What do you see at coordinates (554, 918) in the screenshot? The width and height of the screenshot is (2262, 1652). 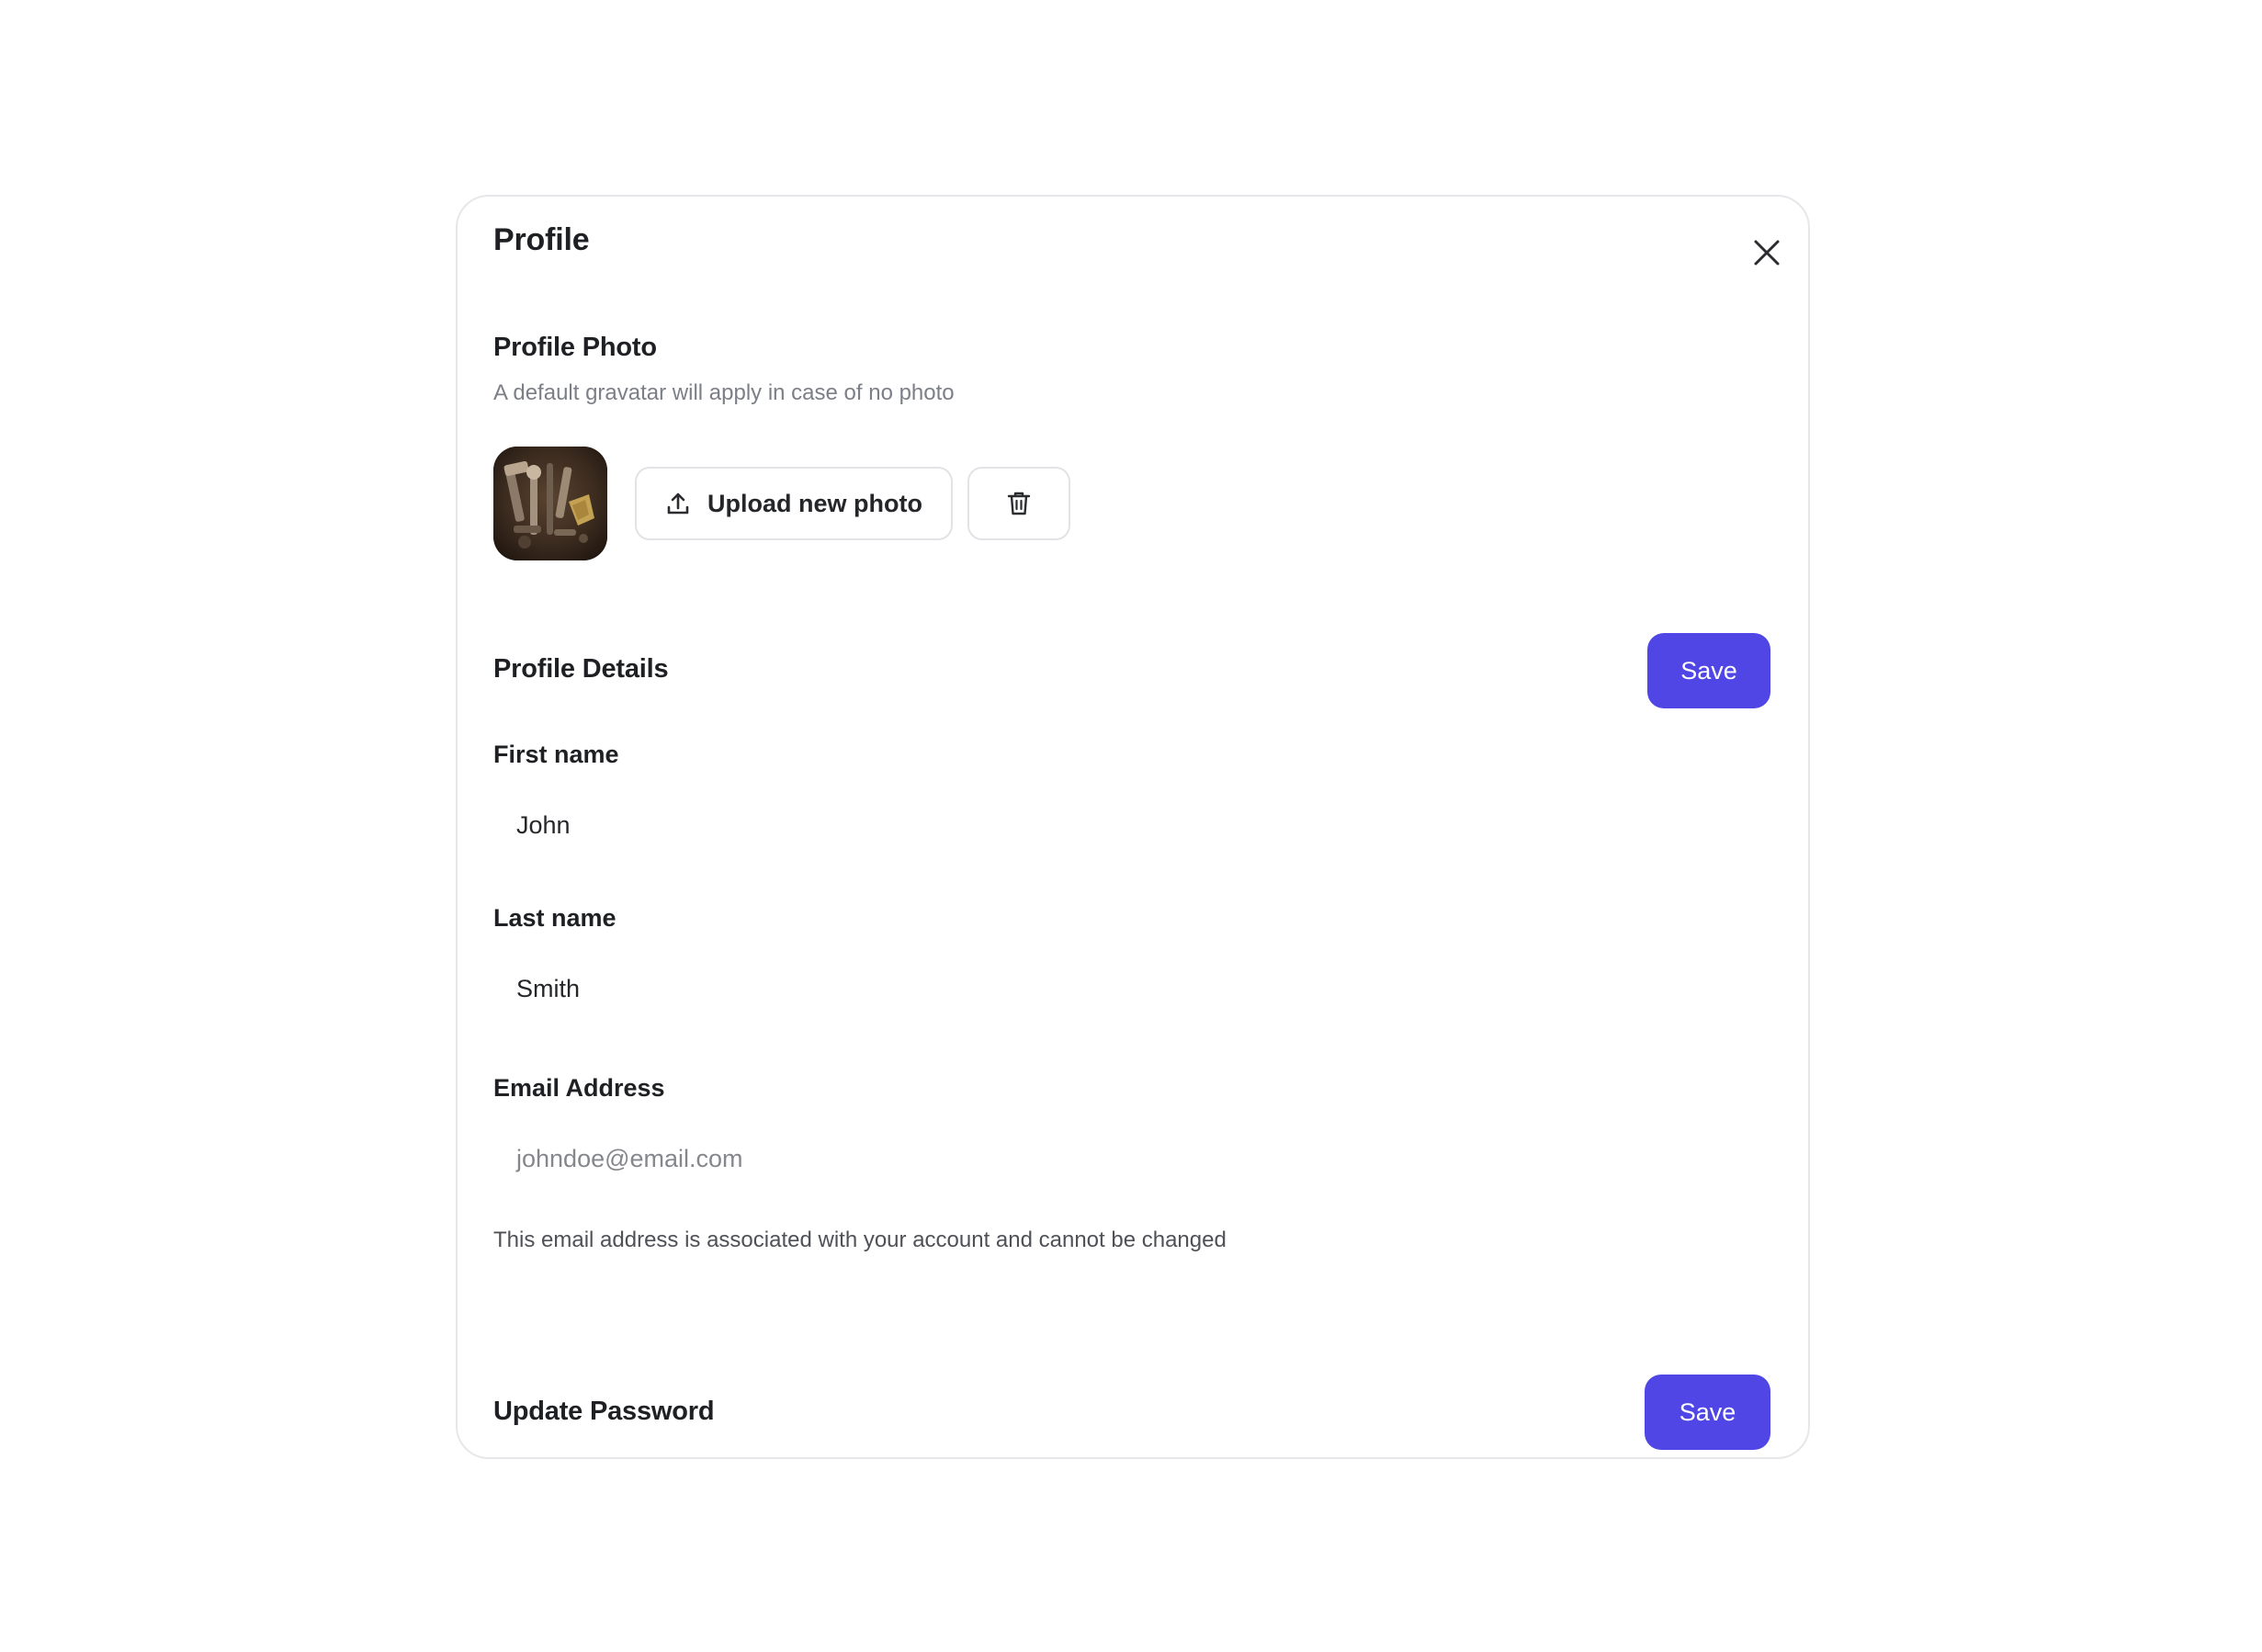 I see `last-name-label: Last name` at bounding box center [554, 918].